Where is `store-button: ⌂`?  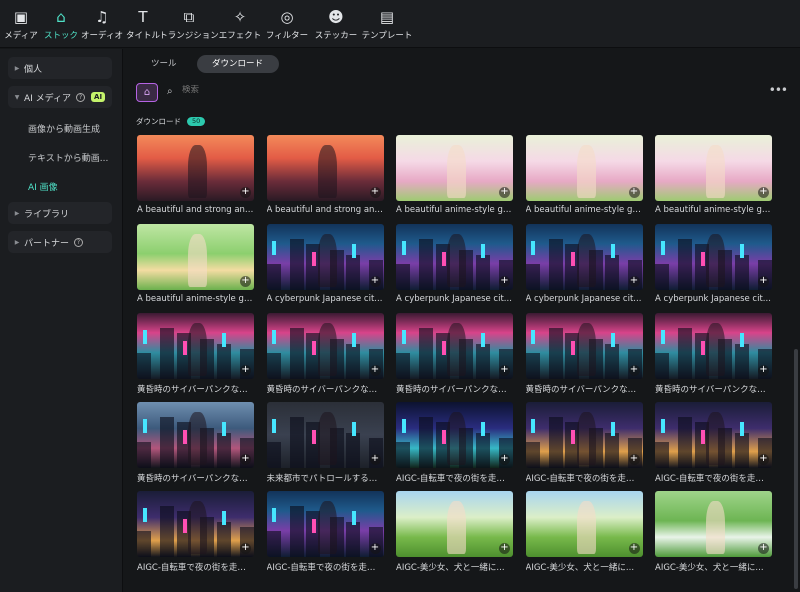 store-button: ⌂ is located at coordinates (147, 92).